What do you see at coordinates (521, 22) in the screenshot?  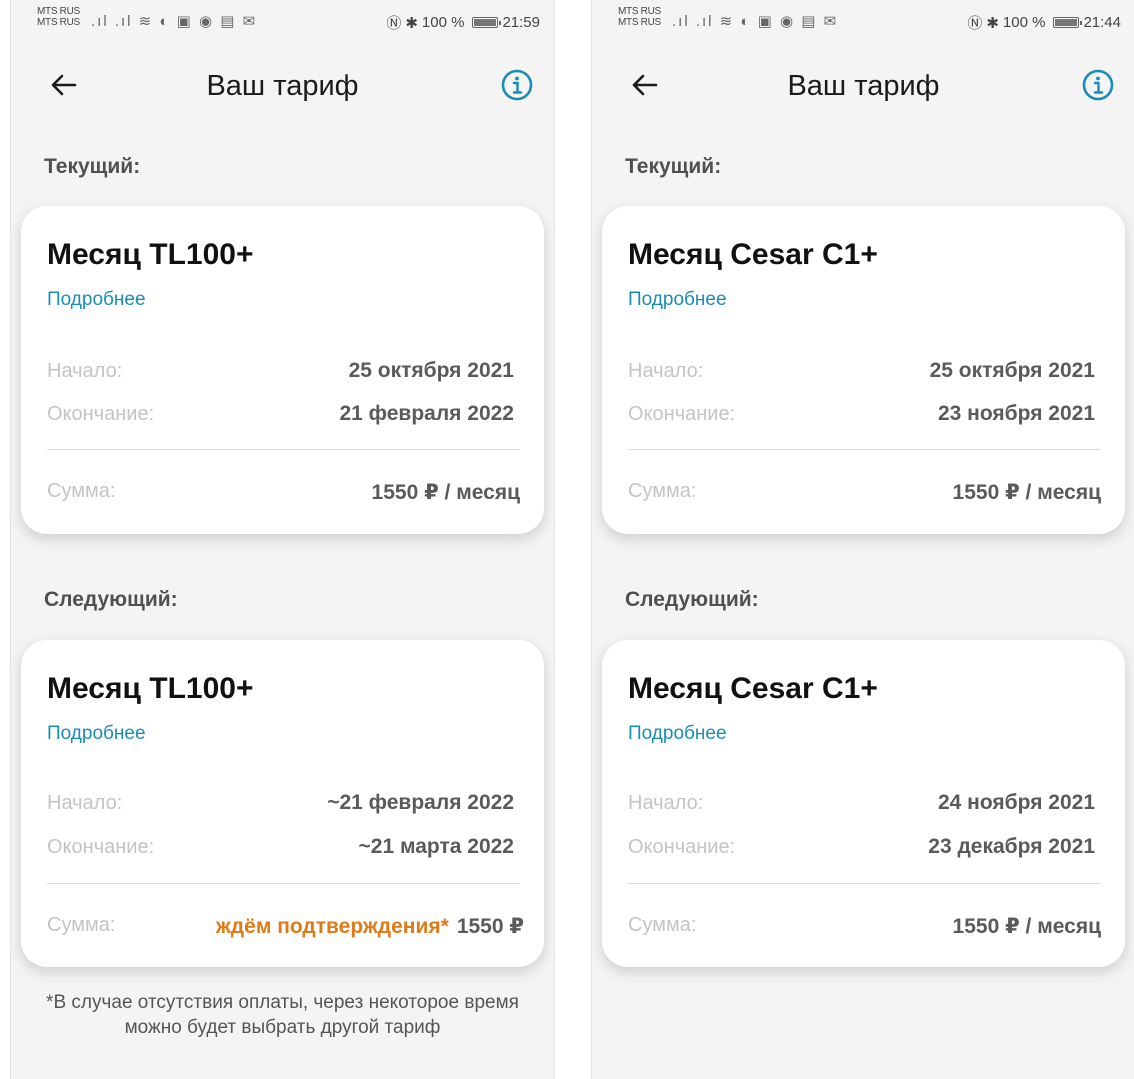 I see `clock: 21:59` at bounding box center [521, 22].